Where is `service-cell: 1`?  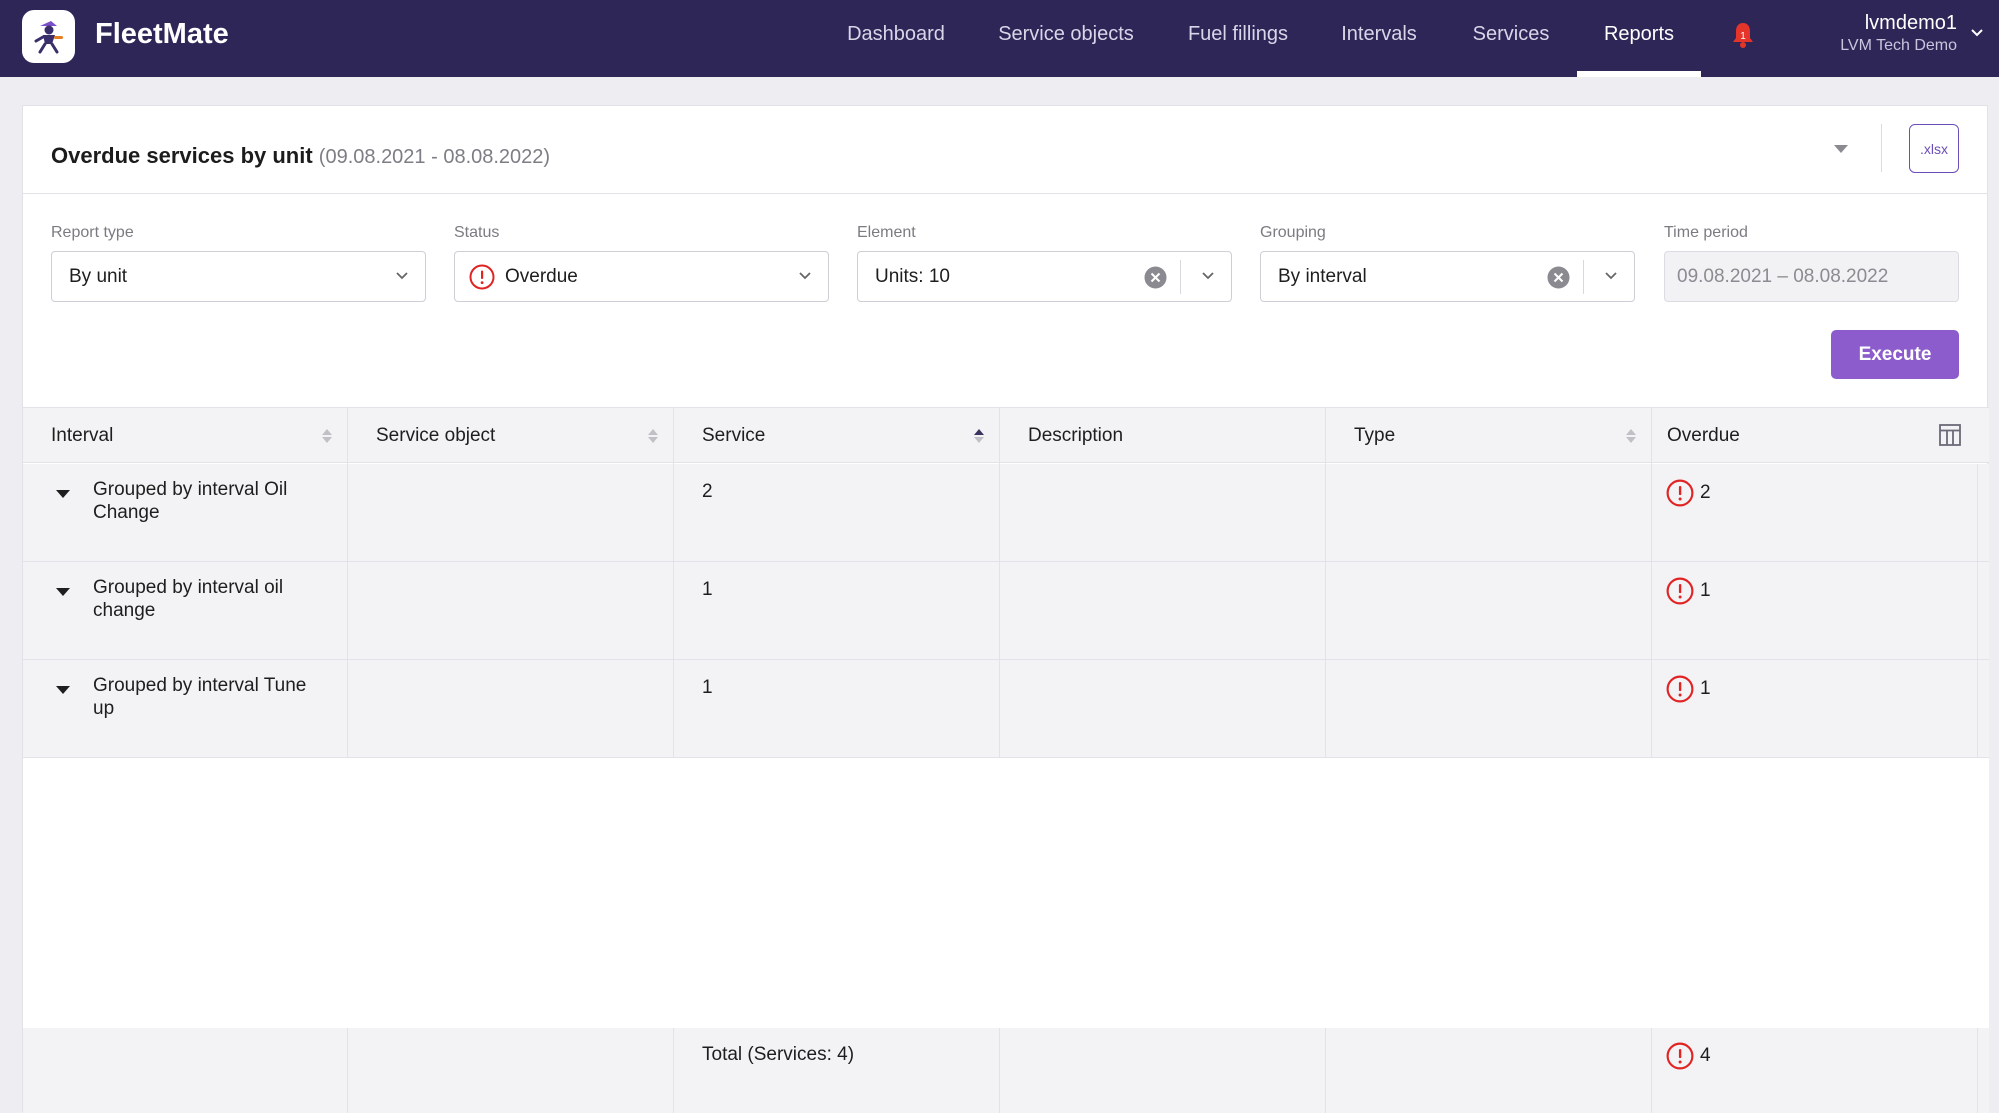
service-cell: 1 is located at coordinates (837, 708).